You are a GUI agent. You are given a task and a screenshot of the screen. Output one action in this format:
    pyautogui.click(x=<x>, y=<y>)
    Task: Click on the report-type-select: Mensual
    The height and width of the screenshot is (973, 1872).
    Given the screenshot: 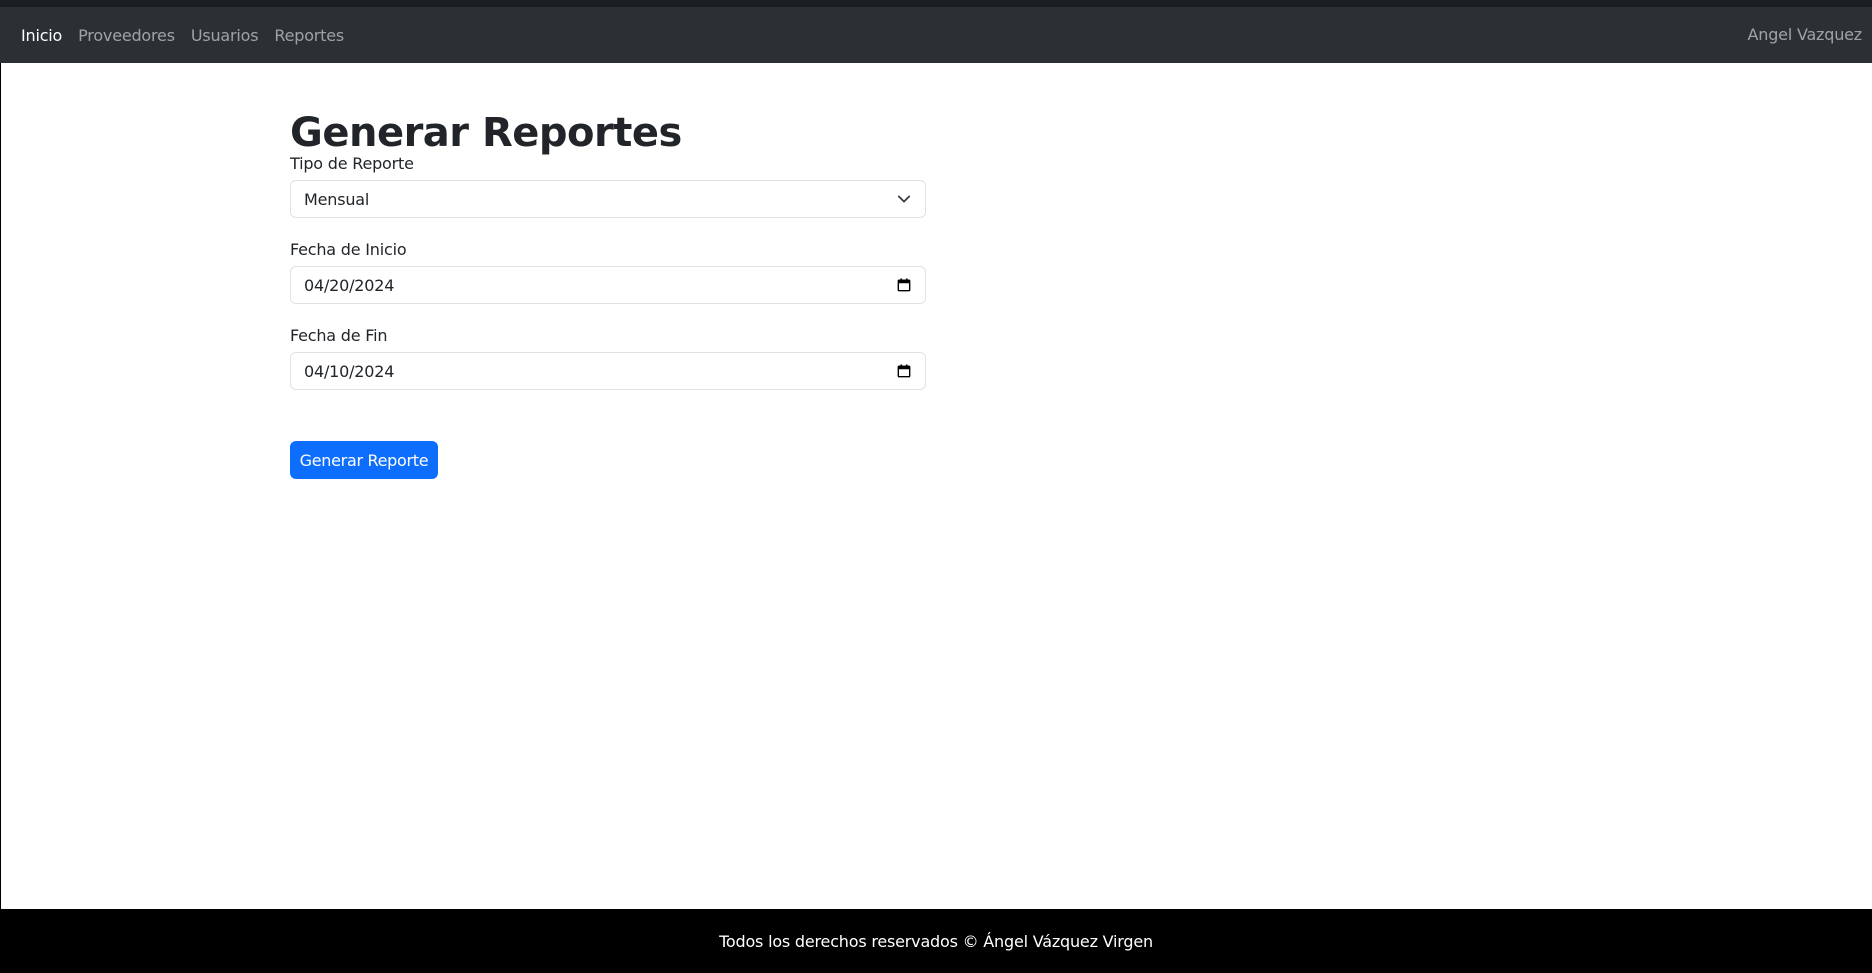 What is the action you would take?
    pyautogui.click(x=608, y=199)
    